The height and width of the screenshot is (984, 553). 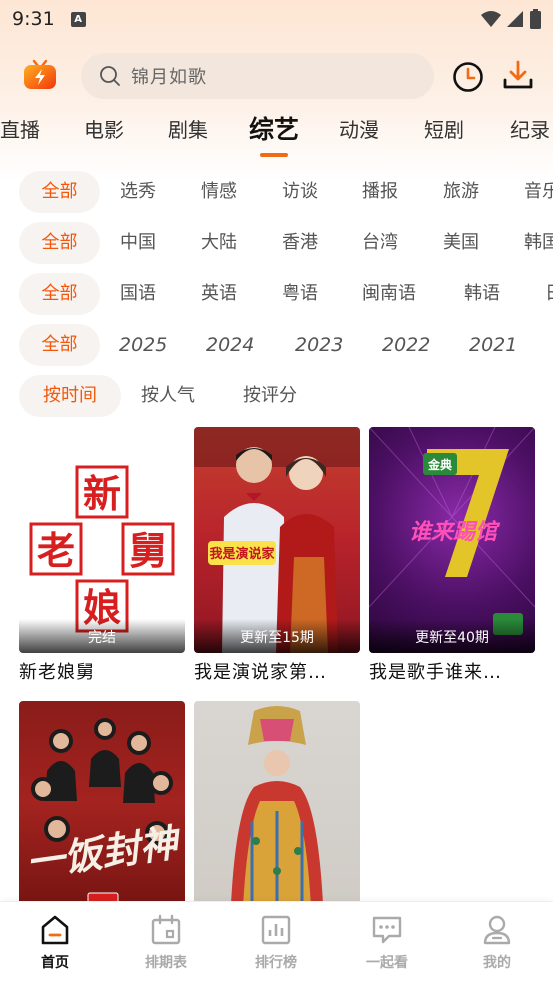 What do you see at coordinates (168, 396) in the screenshot?
I see `sort-by-popularity: 按人气` at bounding box center [168, 396].